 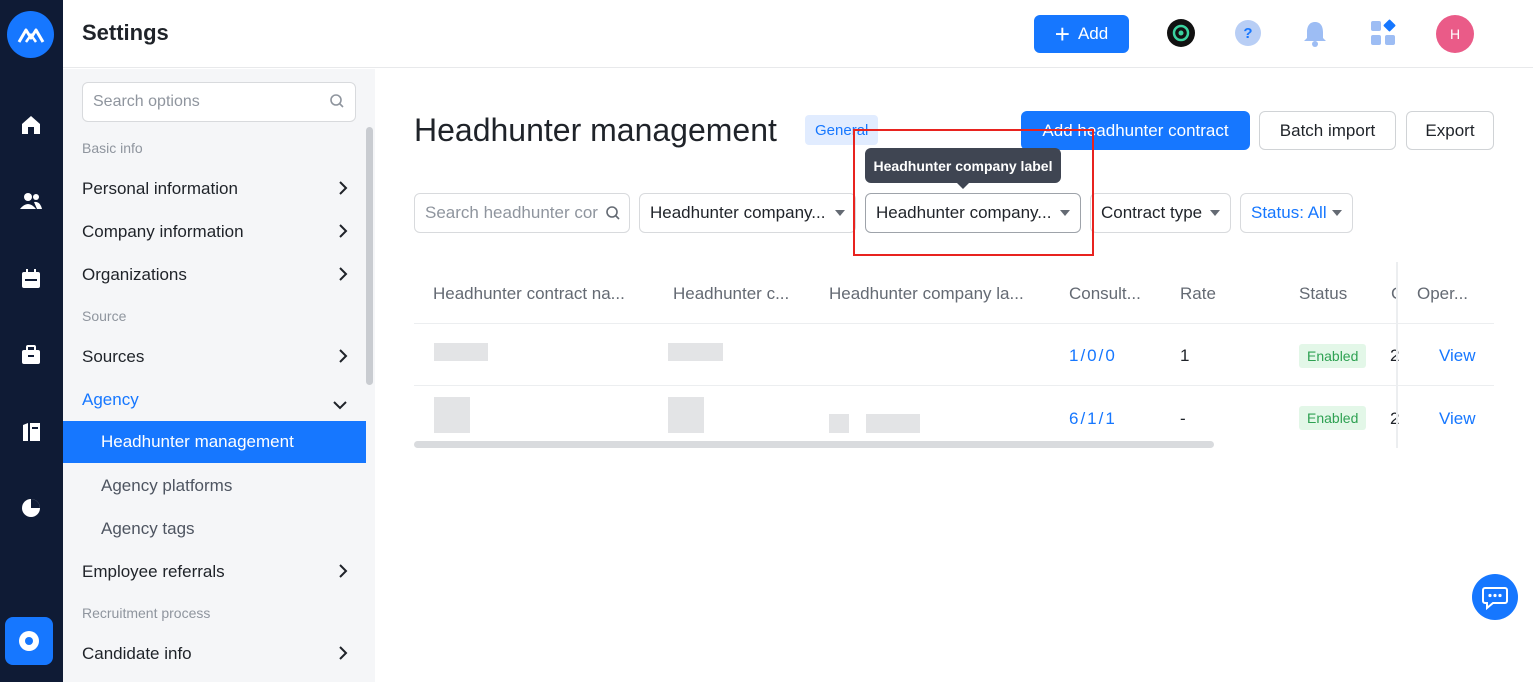 What do you see at coordinates (146, 101) in the screenshot?
I see `search-options-placeholder: Search options` at bounding box center [146, 101].